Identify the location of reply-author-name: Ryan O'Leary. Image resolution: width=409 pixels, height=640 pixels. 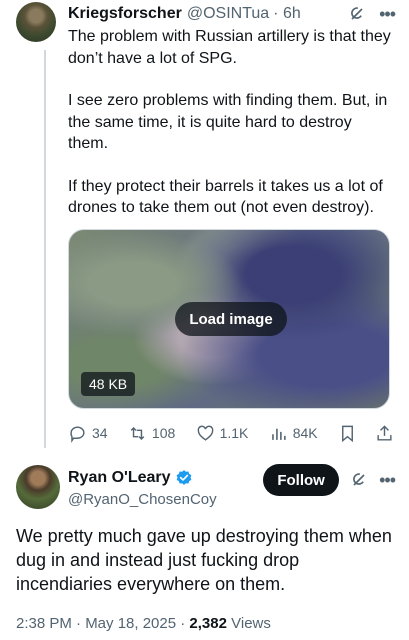
(119, 478).